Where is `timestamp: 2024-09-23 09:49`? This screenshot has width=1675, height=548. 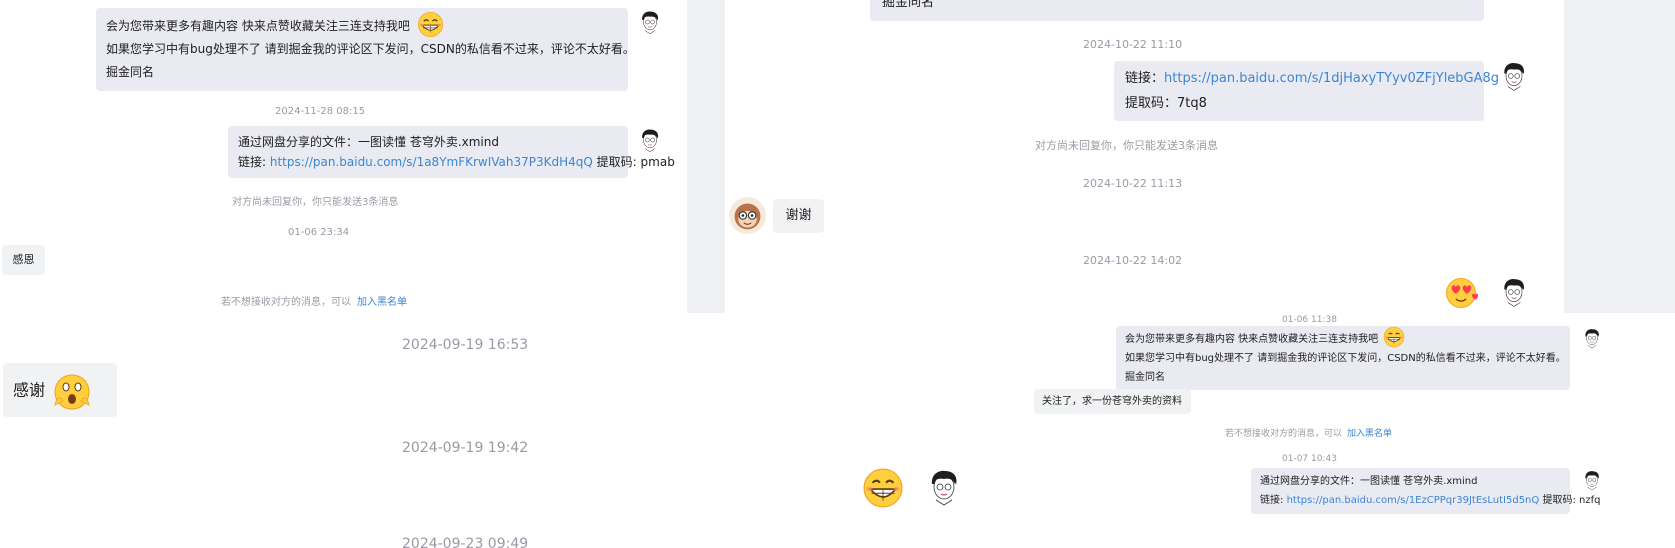 timestamp: 2024-09-23 09:49 is located at coordinates (465, 542).